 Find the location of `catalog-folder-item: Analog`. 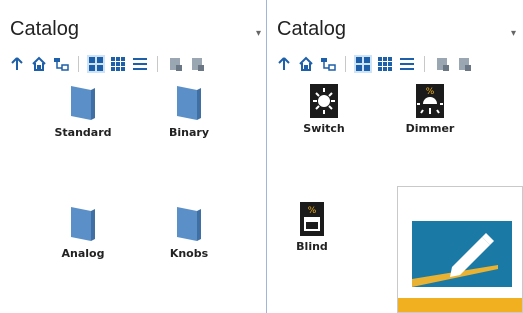

catalog-folder-item: Analog is located at coordinates (83, 232).